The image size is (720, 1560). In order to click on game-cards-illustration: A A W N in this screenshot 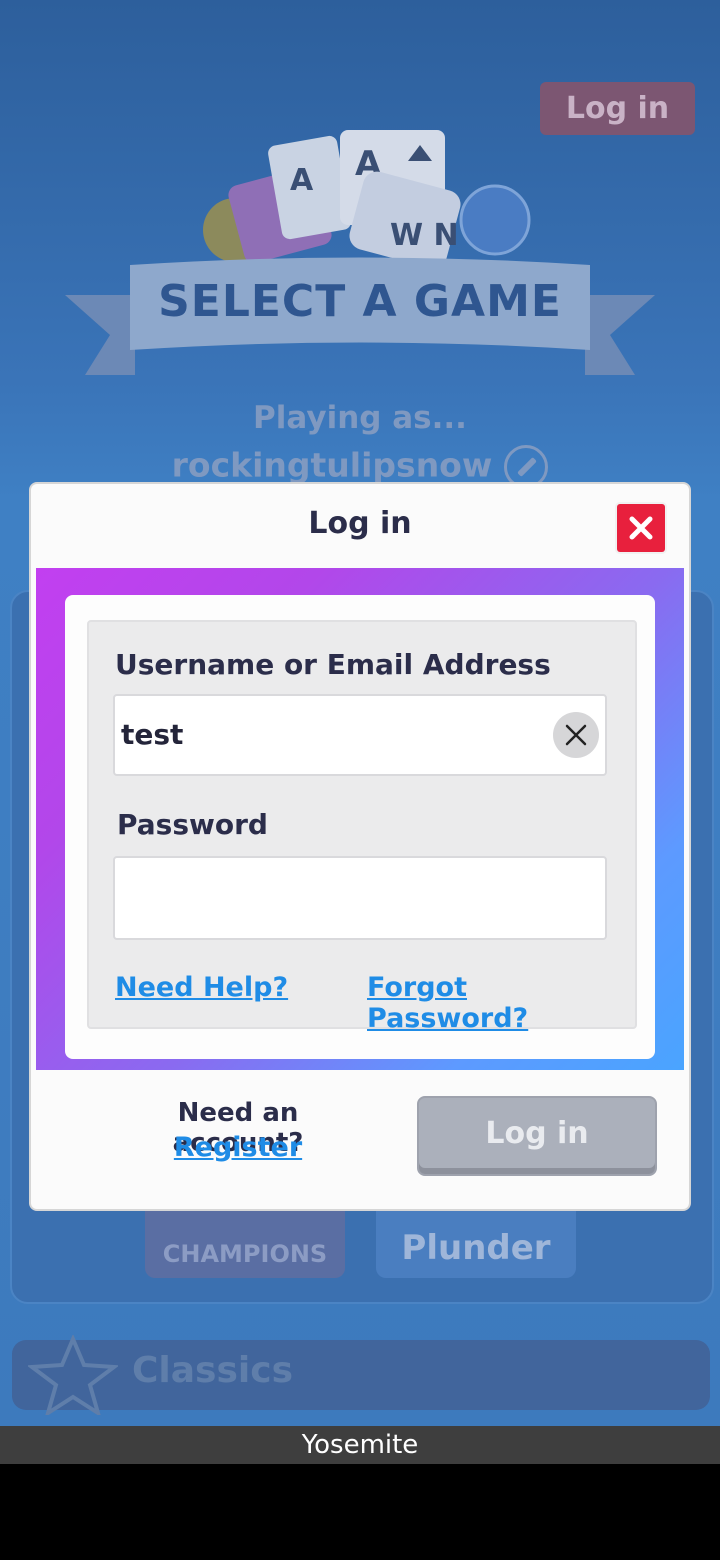, I will do `click(367, 197)`.